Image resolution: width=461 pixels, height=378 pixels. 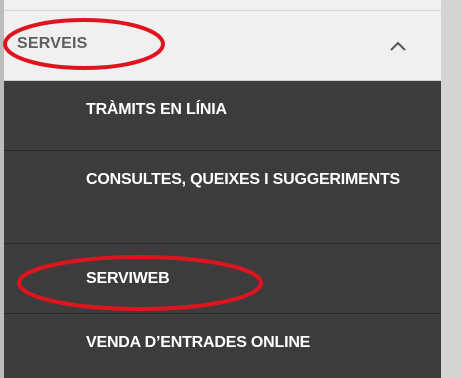 What do you see at coordinates (52, 43) in the screenshot?
I see `menu-section-label: SERVEIS` at bounding box center [52, 43].